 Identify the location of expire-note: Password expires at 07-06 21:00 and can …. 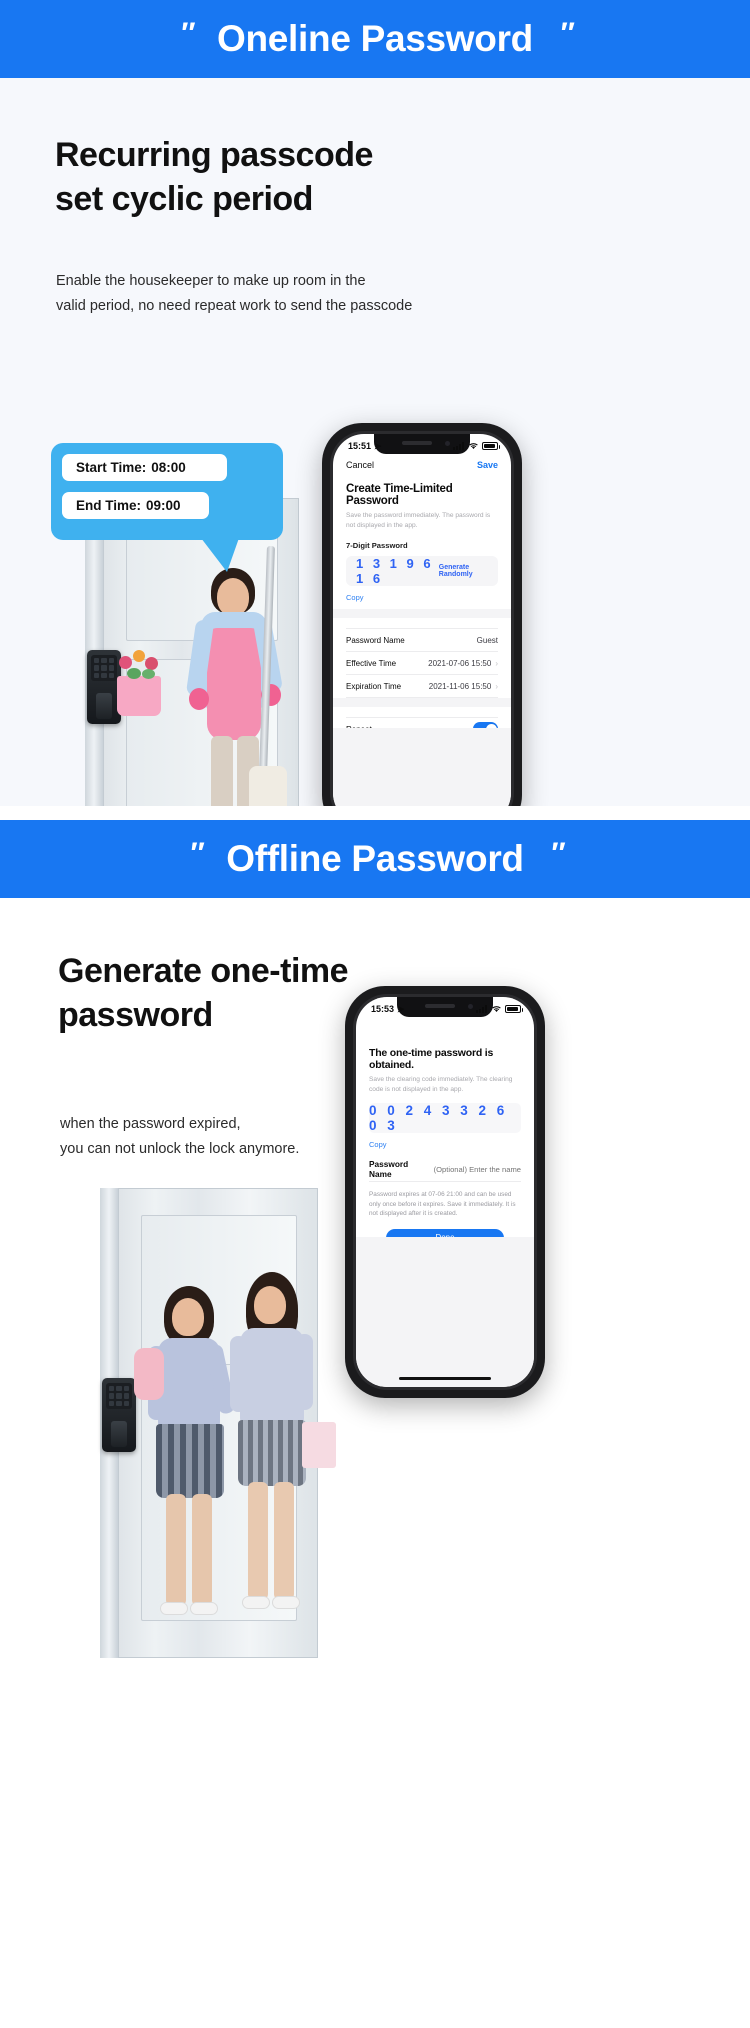
(442, 1204).